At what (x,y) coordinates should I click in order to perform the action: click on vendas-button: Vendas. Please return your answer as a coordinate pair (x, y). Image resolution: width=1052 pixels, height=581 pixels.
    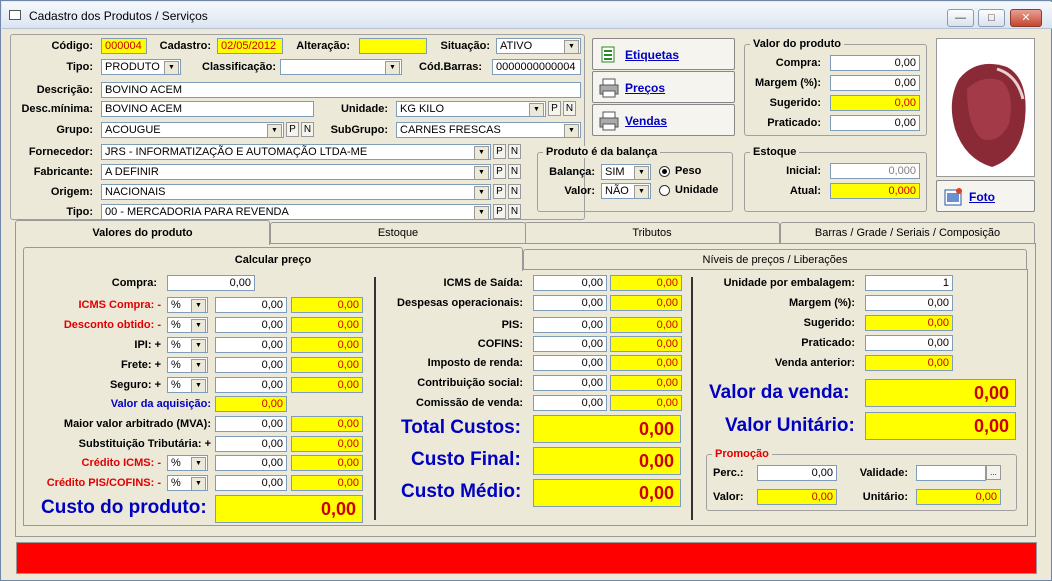
    Looking at the image, I should click on (663, 120).